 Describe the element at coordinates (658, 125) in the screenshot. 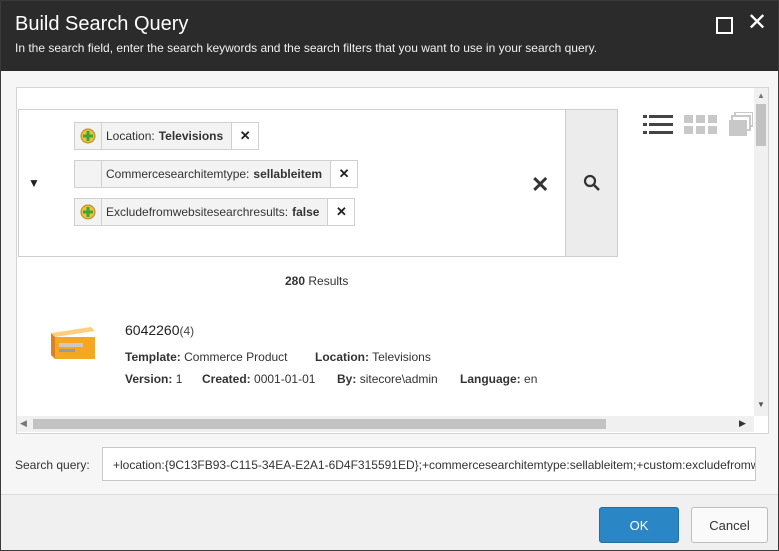

I see `list-view-icon` at that location.